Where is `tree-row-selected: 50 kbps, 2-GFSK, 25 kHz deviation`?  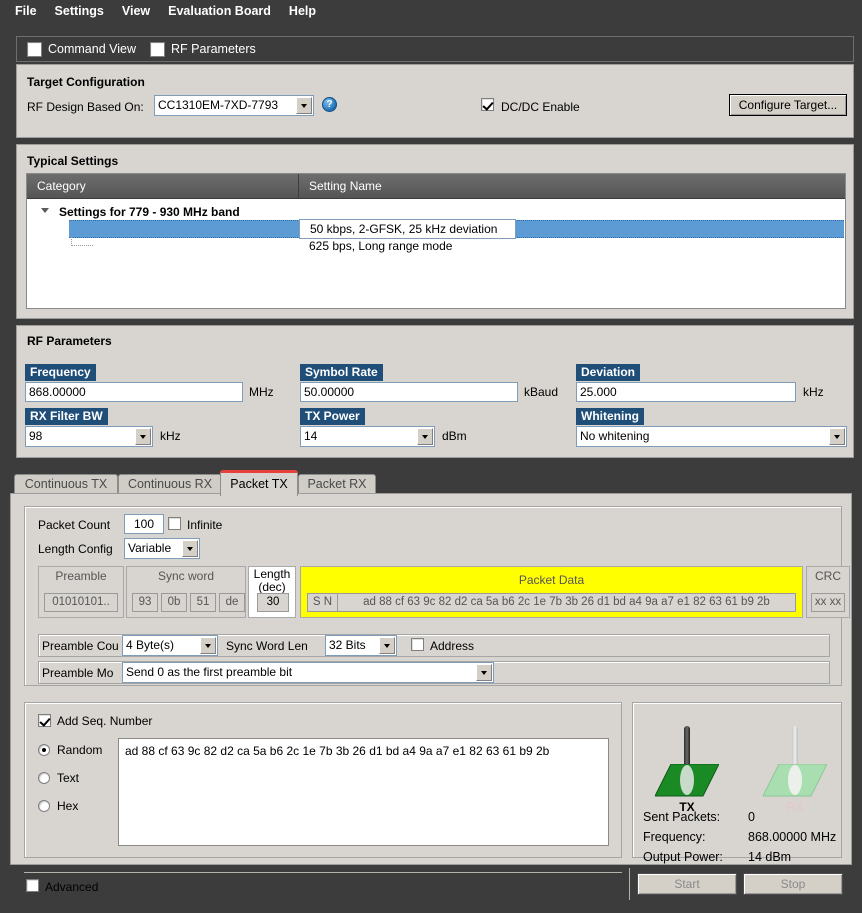 tree-row-selected: 50 kbps, 2-GFSK, 25 kHz deviation is located at coordinates (436, 228).